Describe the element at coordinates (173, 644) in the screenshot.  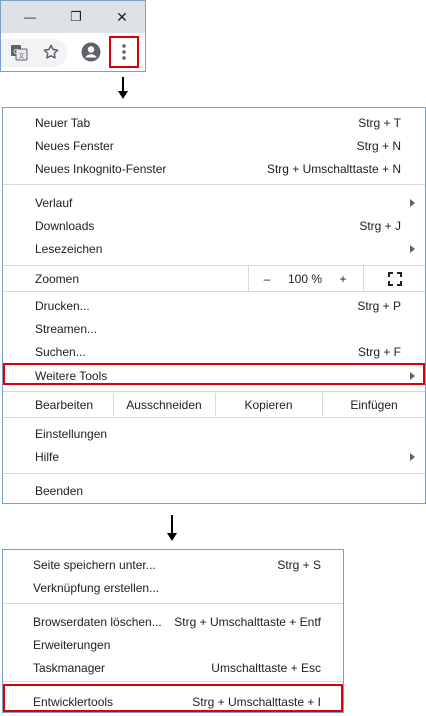
I see `menu-item-extensions: Erweiterungen` at that location.